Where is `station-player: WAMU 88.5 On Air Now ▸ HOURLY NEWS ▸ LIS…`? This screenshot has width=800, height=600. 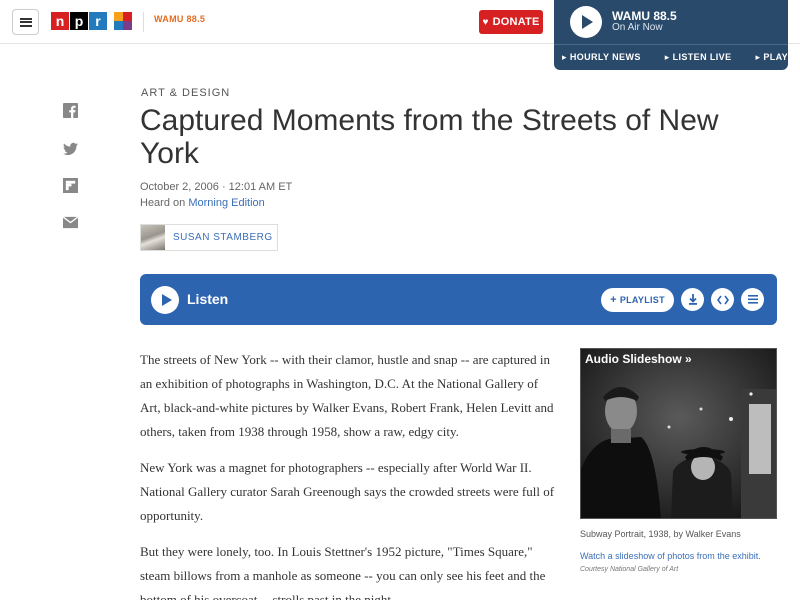
station-player: WAMU 88.5 On Air Now ▸ HOURLY NEWS ▸ LIS… is located at coordinates (677, 35).